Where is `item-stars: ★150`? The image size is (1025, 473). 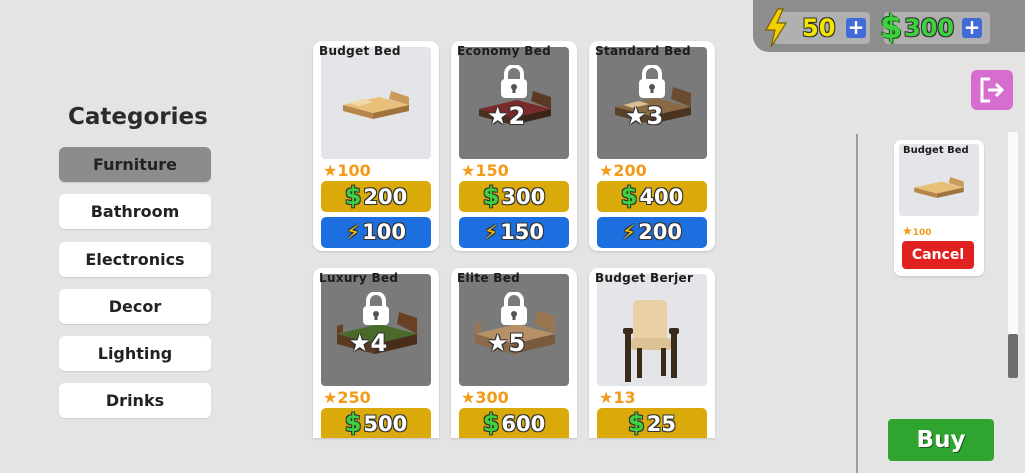
item-stars: ★150 is located at coordinates (485, 170).